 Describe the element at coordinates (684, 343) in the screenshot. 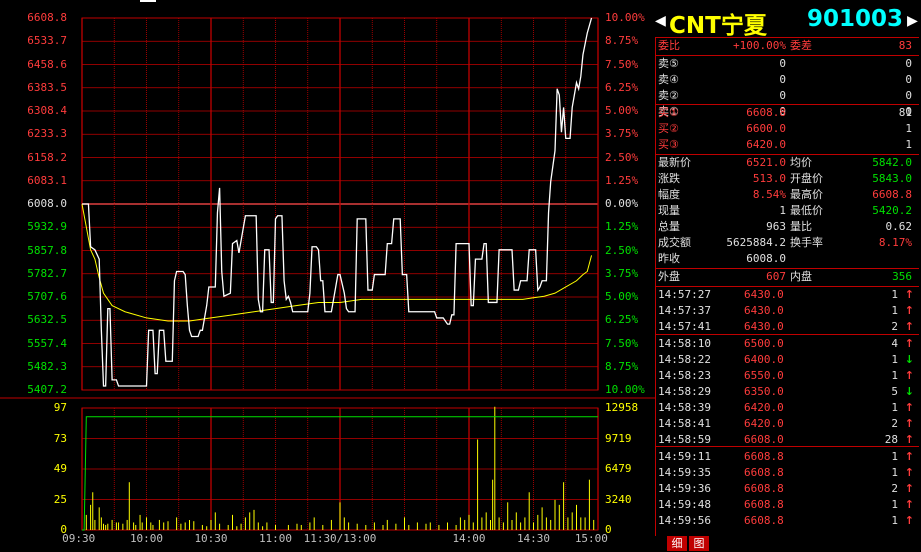

I see `tick-time: 14:58:10` at that location.